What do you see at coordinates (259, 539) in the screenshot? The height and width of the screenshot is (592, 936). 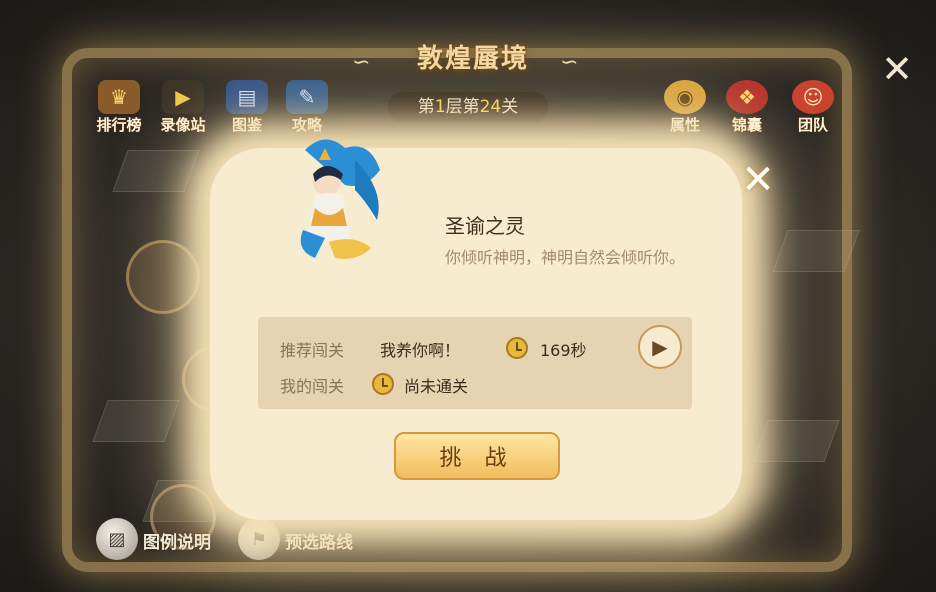 I see `flag-icon: ⚑` at bounding box center [259, 539].